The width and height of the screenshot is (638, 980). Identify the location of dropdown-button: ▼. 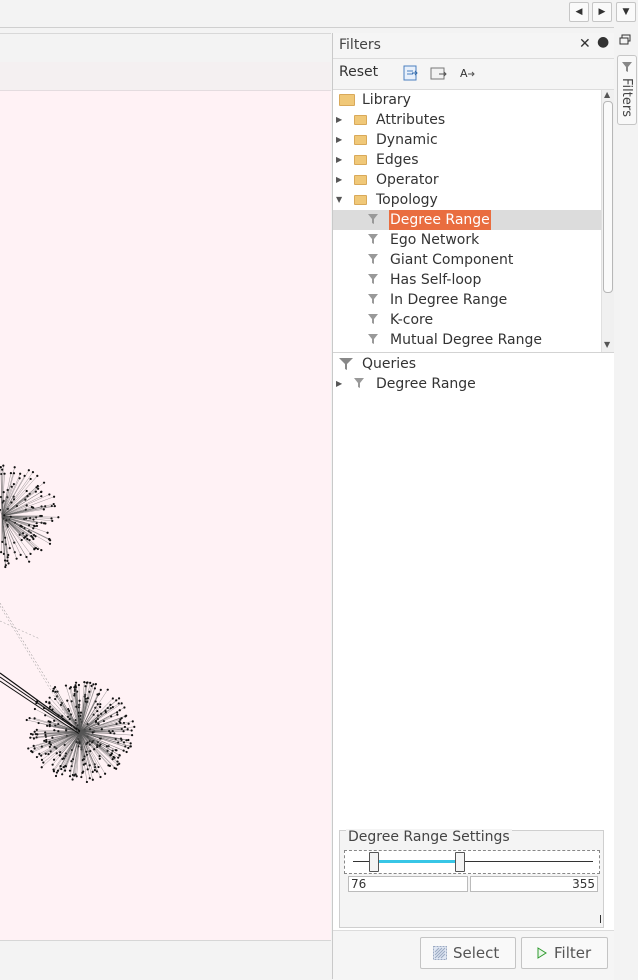
(626, 12).